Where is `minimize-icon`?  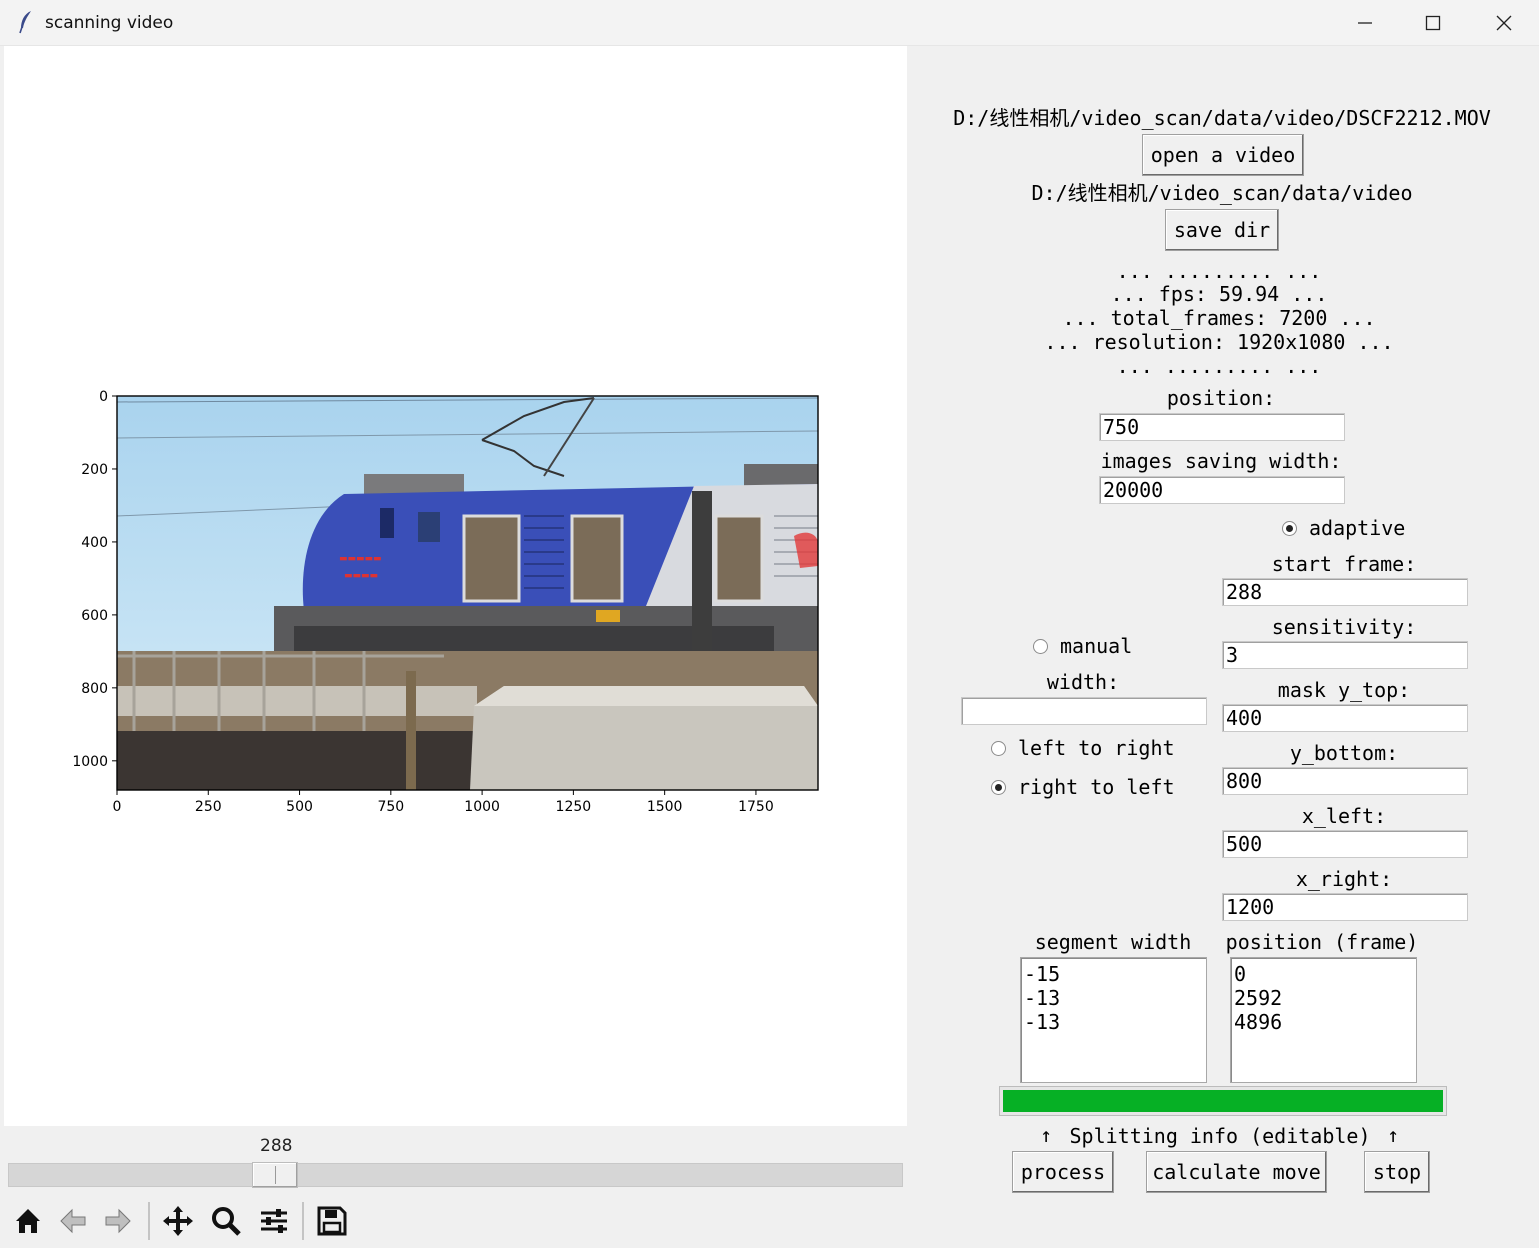
minimize-icon is located at coordinates (1365, 23).